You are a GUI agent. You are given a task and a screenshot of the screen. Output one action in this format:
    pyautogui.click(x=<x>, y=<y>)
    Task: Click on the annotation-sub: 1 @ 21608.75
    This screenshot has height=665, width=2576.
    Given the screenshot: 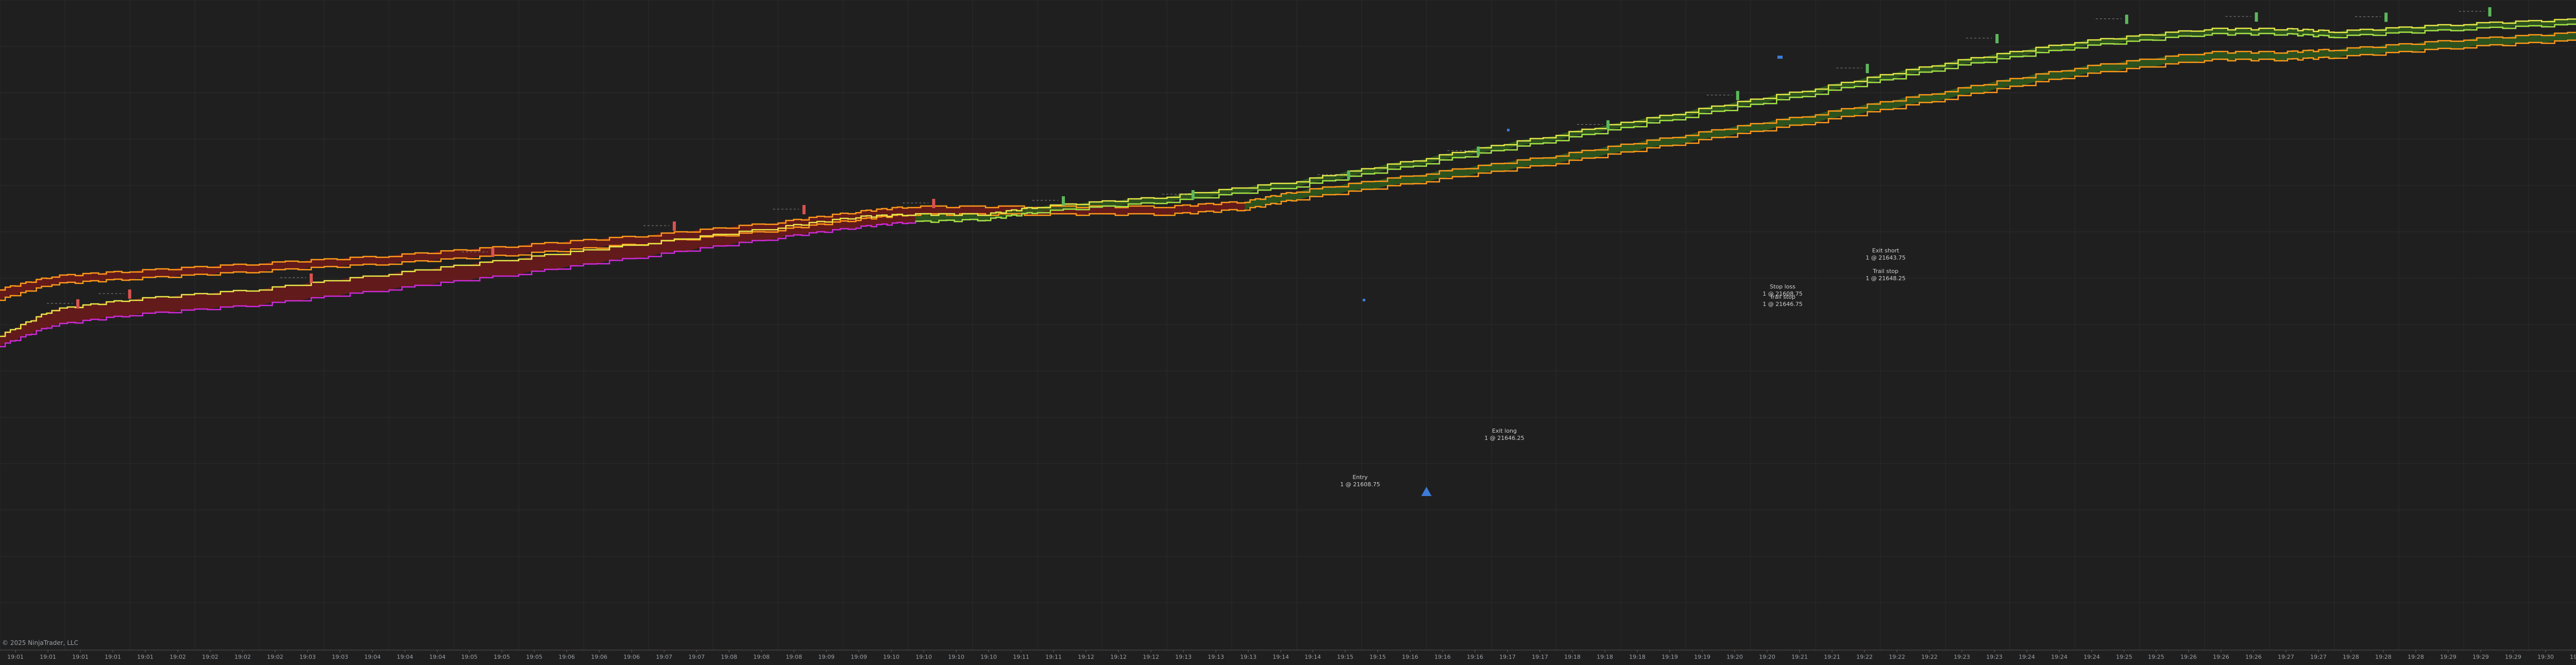 What is the action you would take?
    pyautogui.click(x=1360, y=484)
    